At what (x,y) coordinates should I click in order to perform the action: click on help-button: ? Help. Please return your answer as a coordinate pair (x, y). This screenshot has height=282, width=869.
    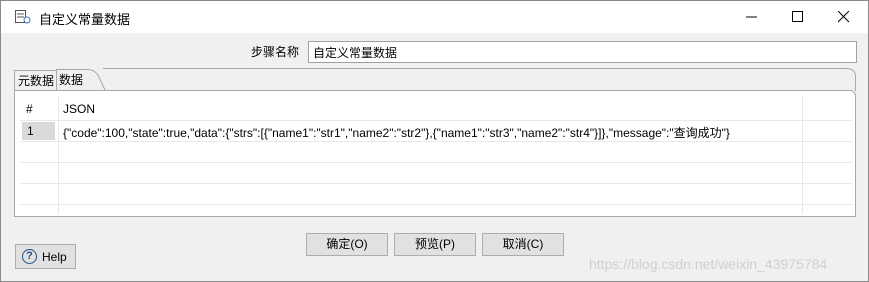
    Looking at the image, I should click on (45, 256).